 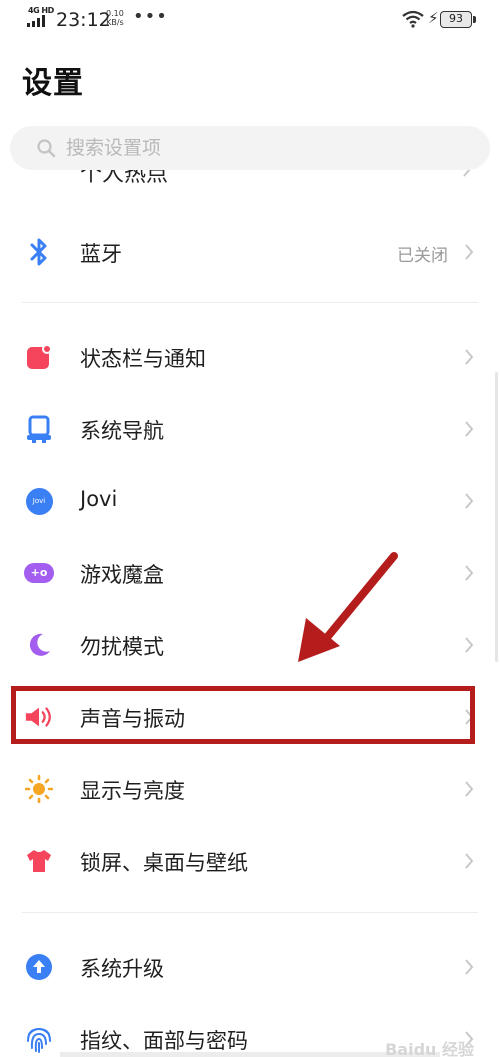 What do you see at coordinates (83, 20) in the screenshot?
I see `clock: 23:12` at bounding box center [83, 20].